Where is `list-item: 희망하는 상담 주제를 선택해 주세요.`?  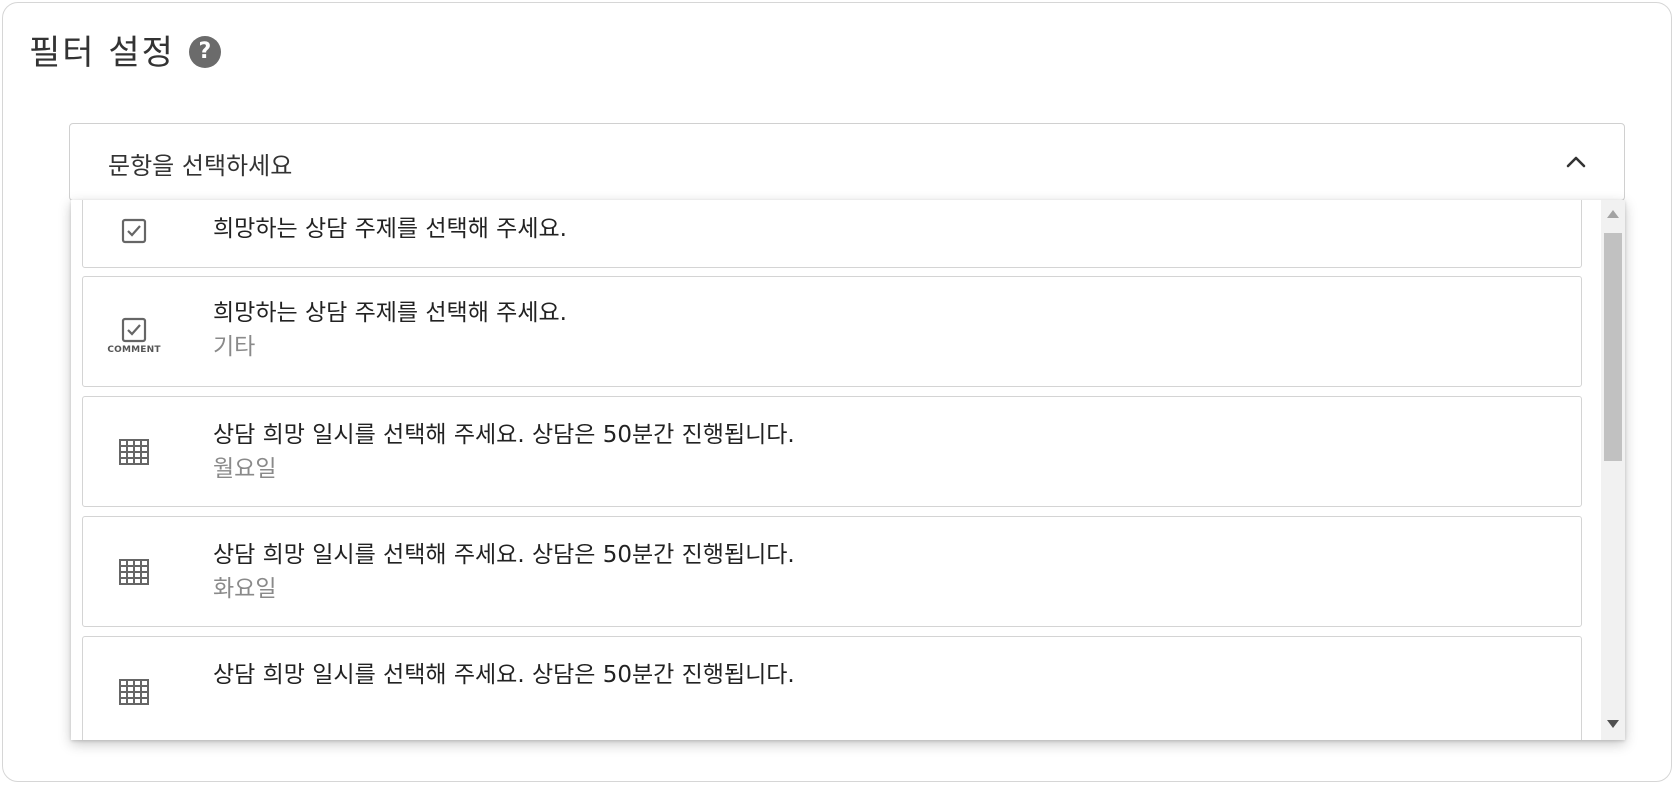 list-item: 희망하는 상담 주제를 선택해 주세요. is located at coordinates (832, 234).